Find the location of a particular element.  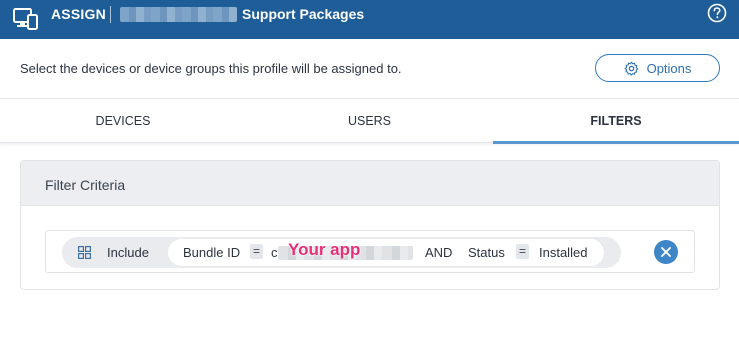

status-value: Installed is located at coordinates (563, 252).